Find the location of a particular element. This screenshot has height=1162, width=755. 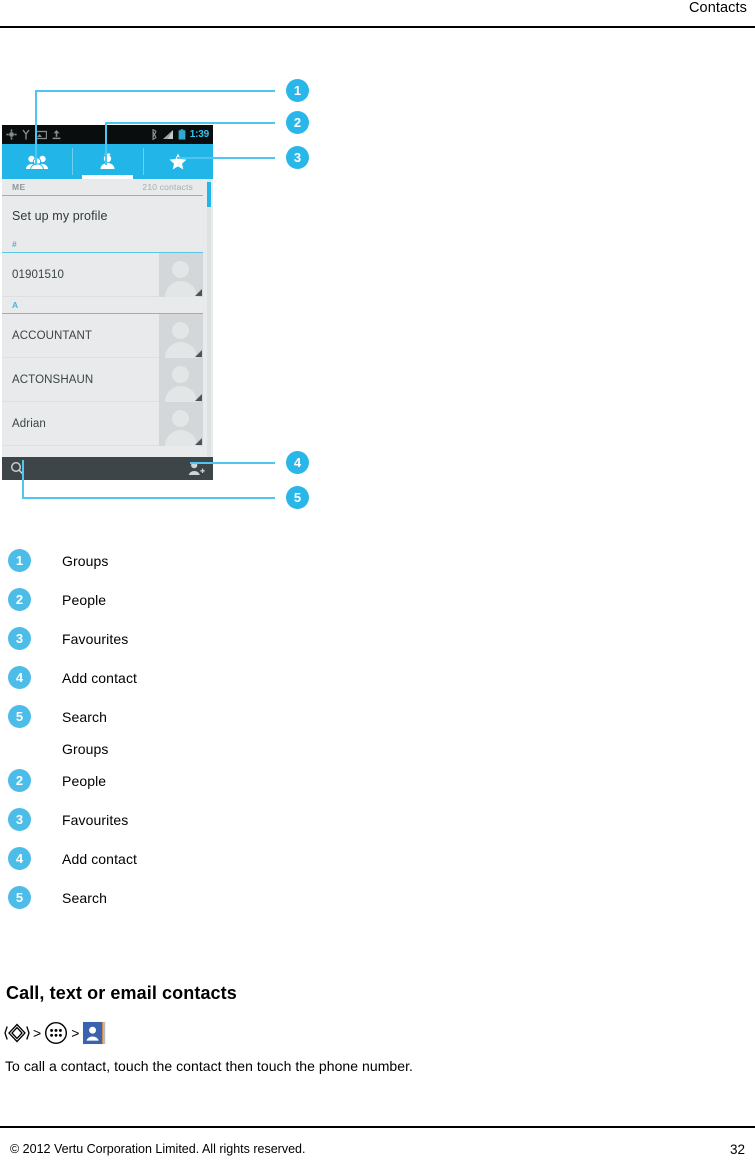

bluetooth-icon is located at coordinates (154, 134).